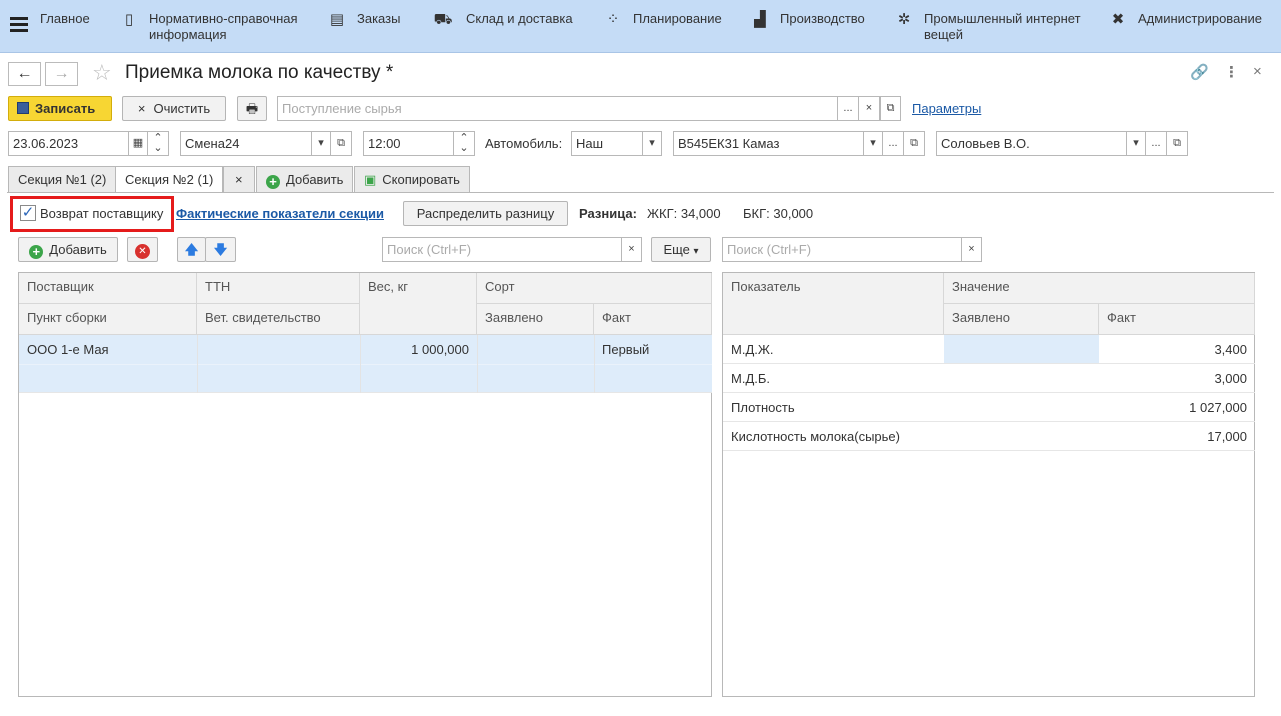 This screenshot has width=1281, height=716. What do you see at coordinates (1231, 72) in the screenshot?
I see `more-vertical-icon: ⋮` at bounding box center [1231, 72].